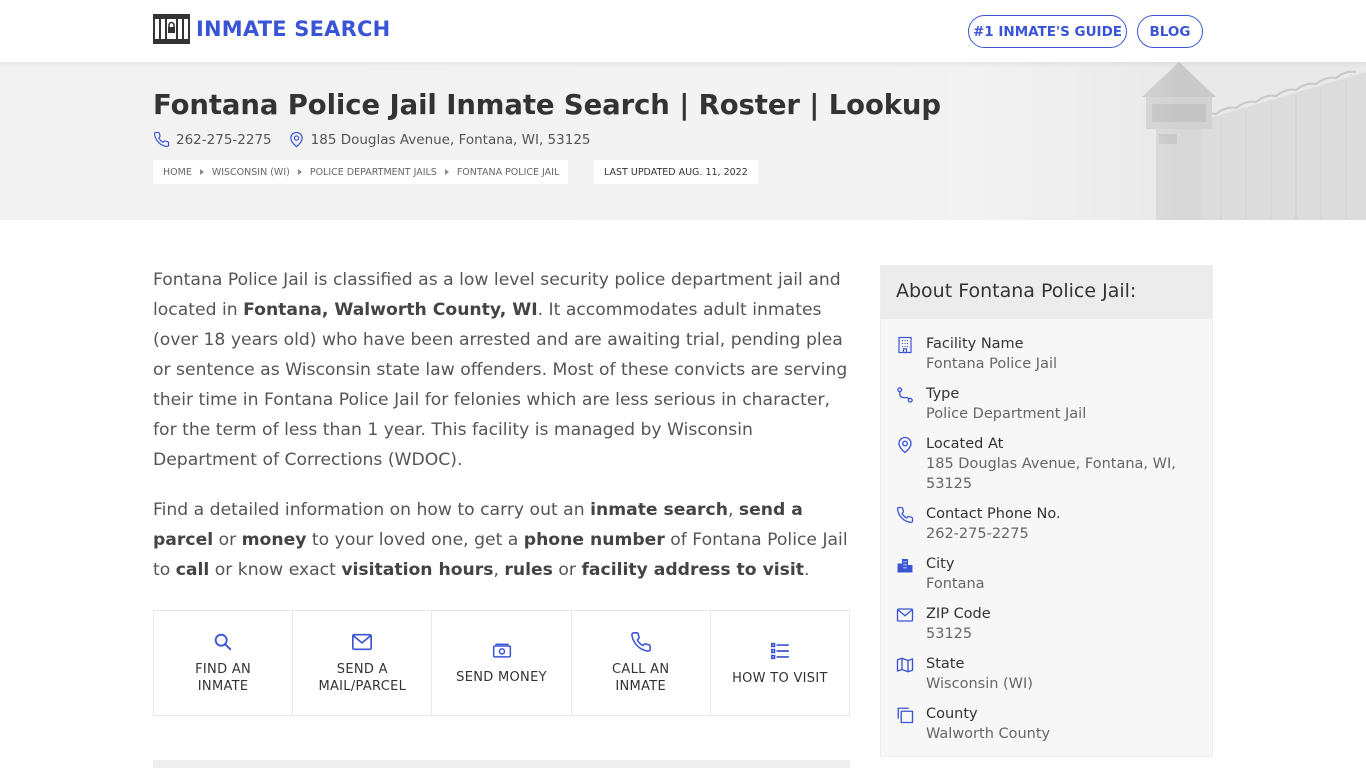  Describe the element at coordinates (275, 570) in the screenshot. I see `intro-text-segment: or know exact` at that location.